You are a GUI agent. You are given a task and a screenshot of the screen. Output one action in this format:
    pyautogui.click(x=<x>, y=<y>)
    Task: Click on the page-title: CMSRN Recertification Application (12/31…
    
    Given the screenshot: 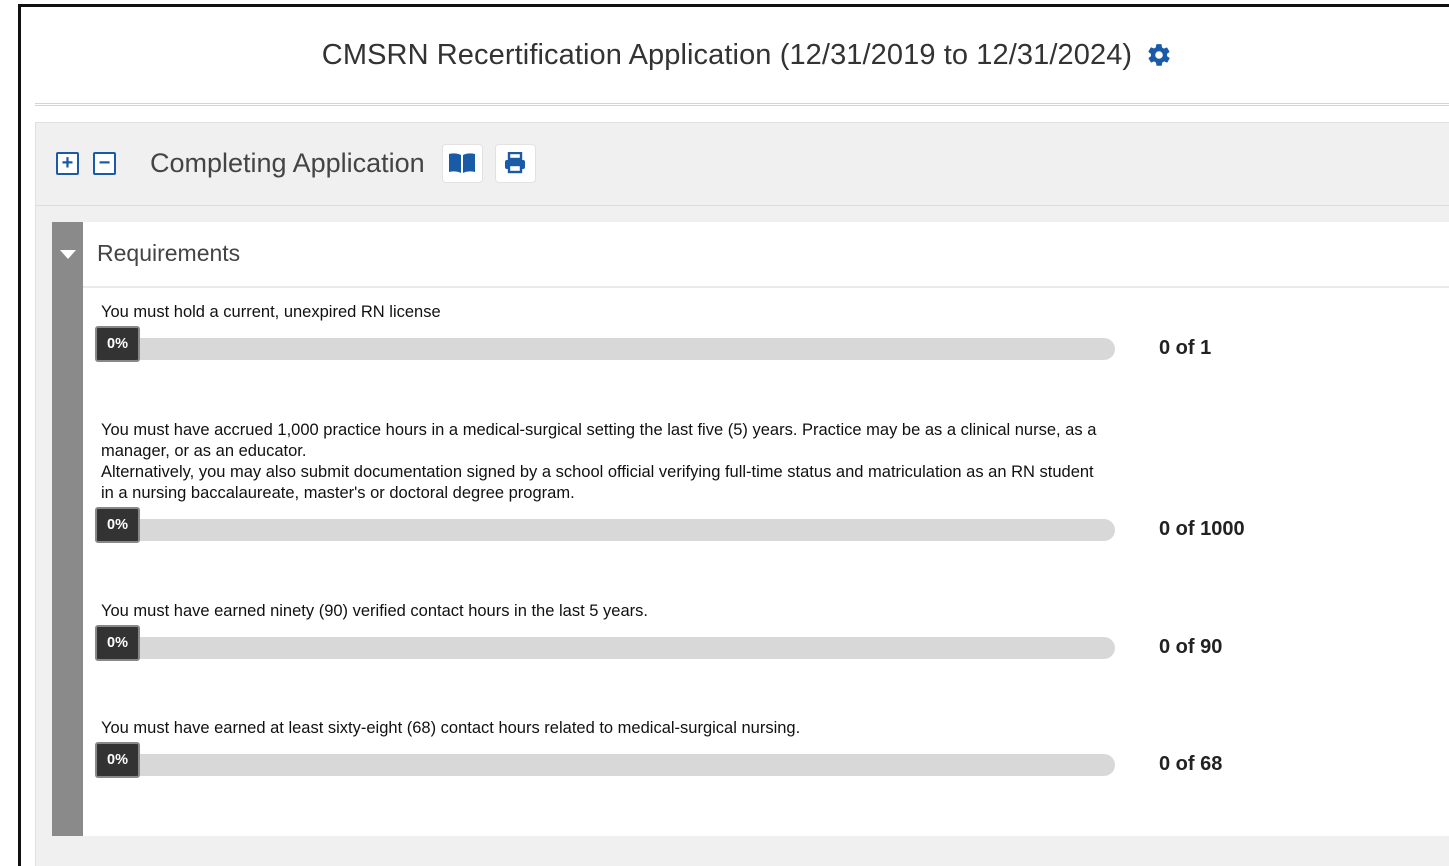 What is the action you would take?
    pyautogui.click(x=727, y=54)
    